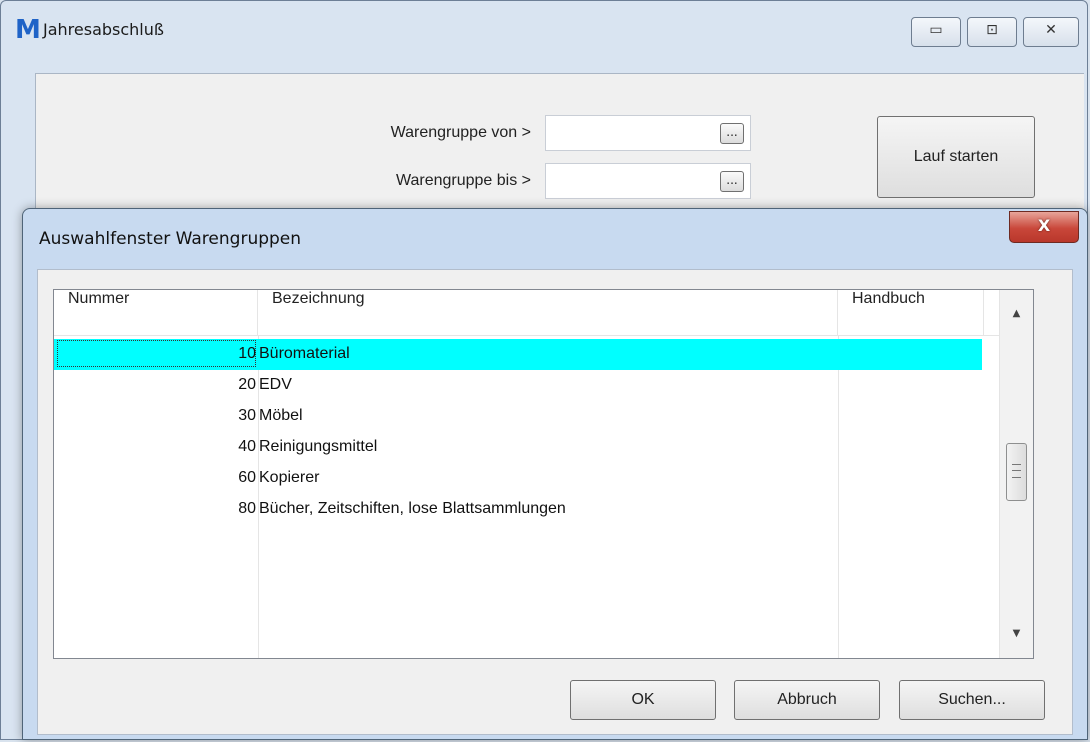  Describe the element at coordinates (643, 700) in the screenshot. I see `ok-button: OK` at that location.